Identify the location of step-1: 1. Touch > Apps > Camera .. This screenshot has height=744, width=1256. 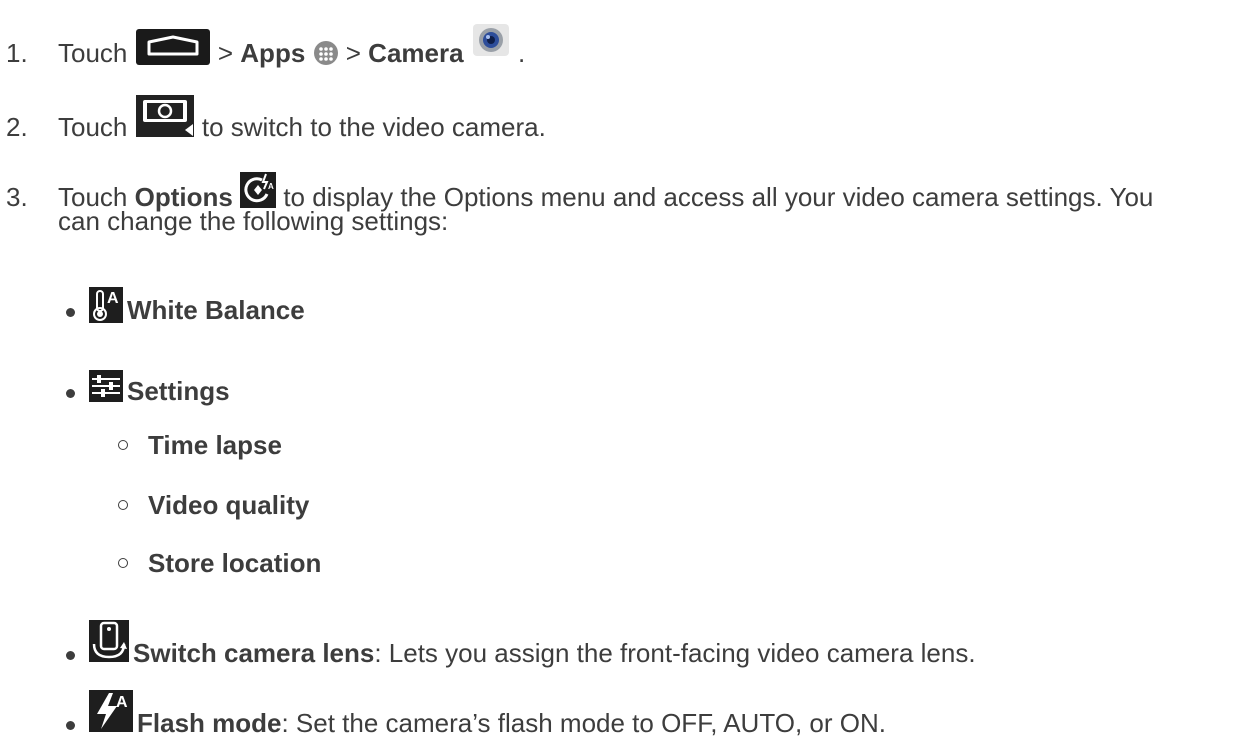
(265, 47).